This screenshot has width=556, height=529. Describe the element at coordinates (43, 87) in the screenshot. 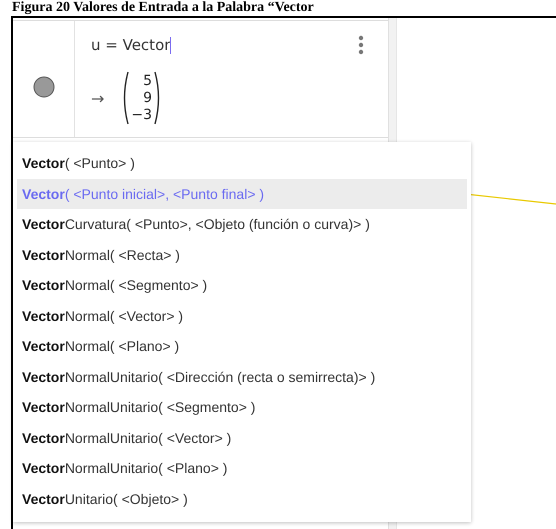

I see `visibility-dot-icon` at that location.